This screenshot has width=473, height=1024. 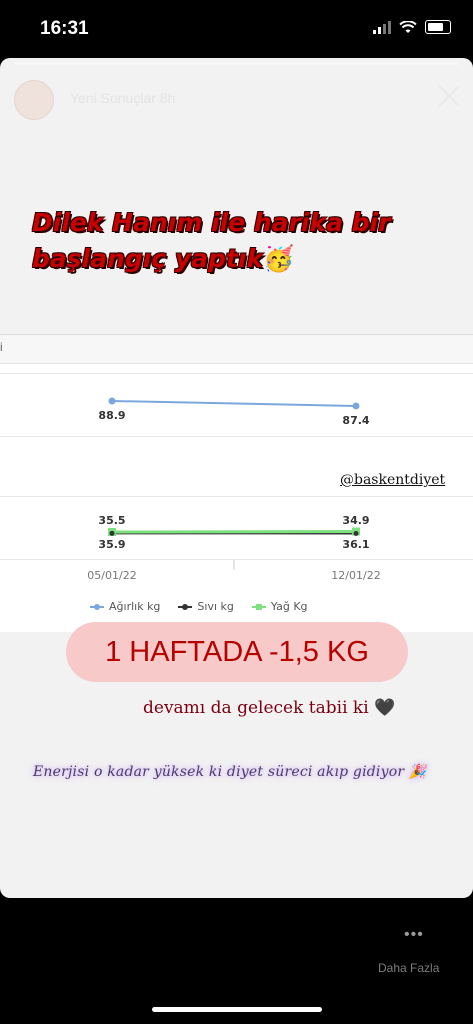 What do you see at coordinates (355, 575) in the screenshot?
I see `x-tick-label: 12/01/22` at bounding box center [355, 575].